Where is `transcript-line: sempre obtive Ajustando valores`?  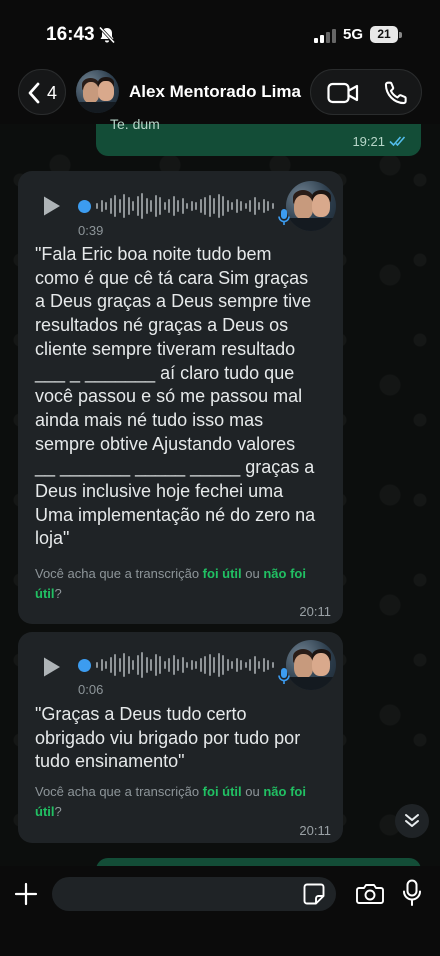 transcript-line: sempre obtive Ajustando valores is located at coordinates (165, 443).